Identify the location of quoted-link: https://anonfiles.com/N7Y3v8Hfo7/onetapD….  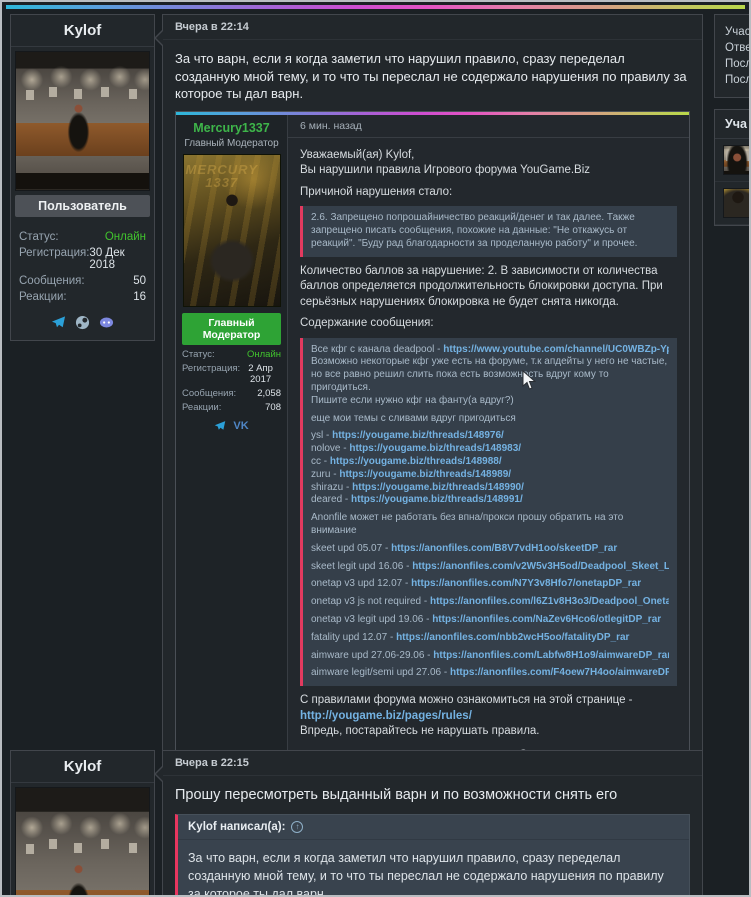
(526, 583).